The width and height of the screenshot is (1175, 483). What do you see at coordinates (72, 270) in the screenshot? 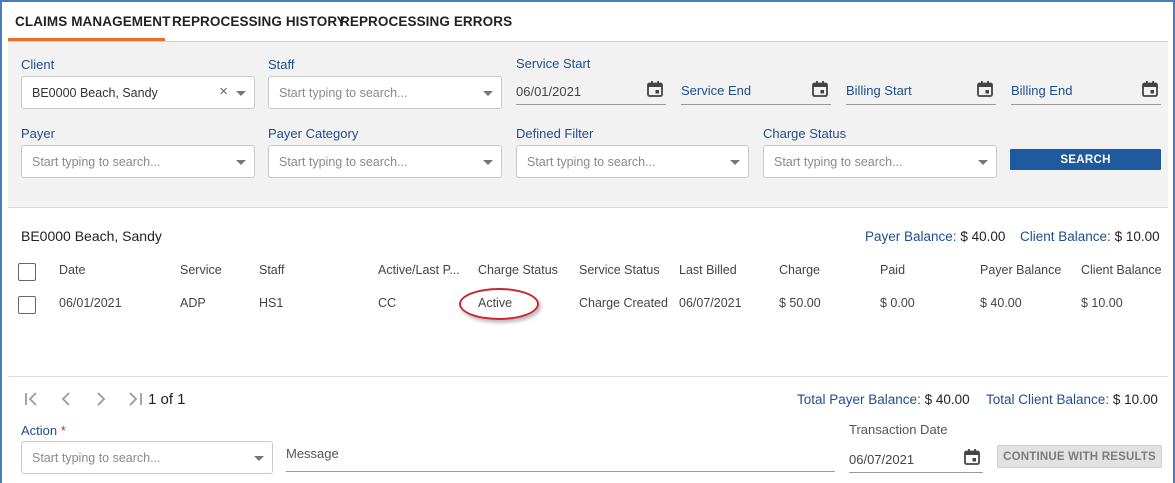
I see `column-header-date: Date` at bounding box center [72, 270].